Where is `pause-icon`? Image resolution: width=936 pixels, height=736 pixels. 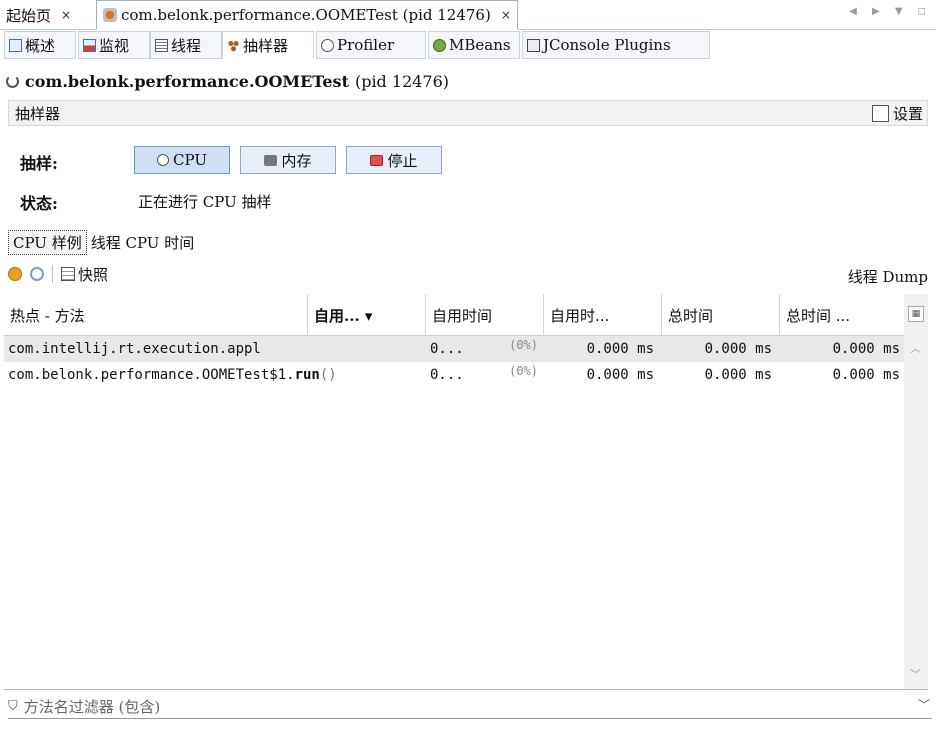
pause-icon is located at coordinates (15, 274).